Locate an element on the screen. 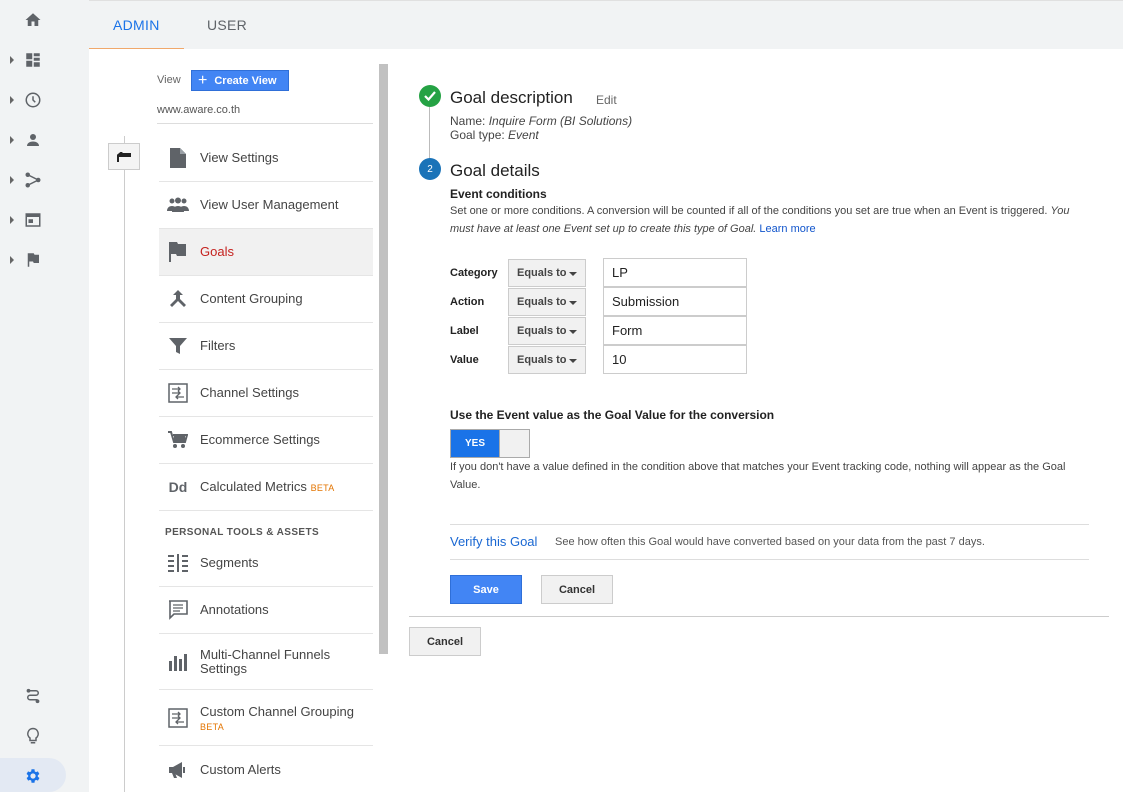  nav-item-content-grouping: Content Grouping is located at coordinates (266, 299).